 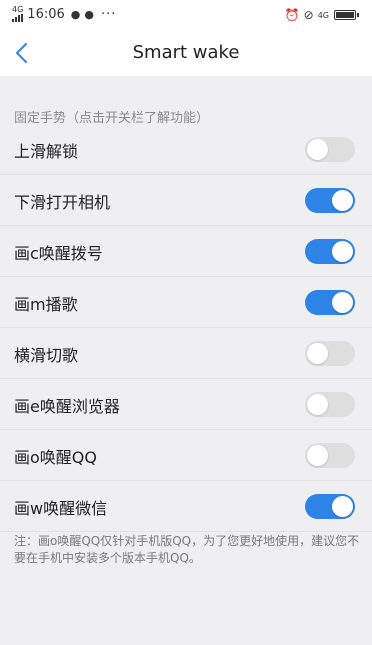 What do you see at coordinates (18, 9) in the screenshot?
I see `signal-label: 4G` at bounding box center [18, 9].